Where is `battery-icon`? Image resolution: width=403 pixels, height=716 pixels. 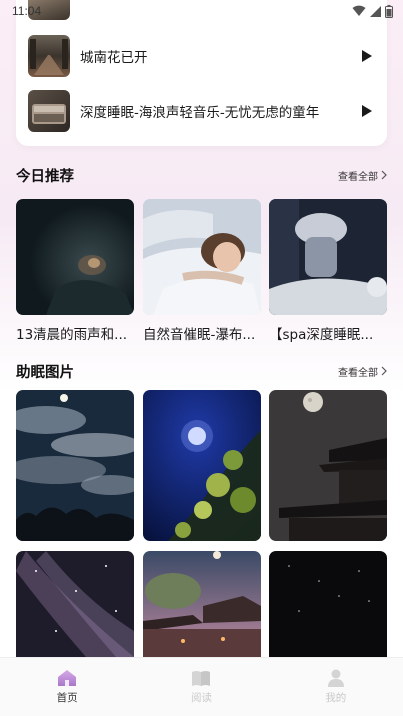
battery-icon is located at coordinates (389, 11).